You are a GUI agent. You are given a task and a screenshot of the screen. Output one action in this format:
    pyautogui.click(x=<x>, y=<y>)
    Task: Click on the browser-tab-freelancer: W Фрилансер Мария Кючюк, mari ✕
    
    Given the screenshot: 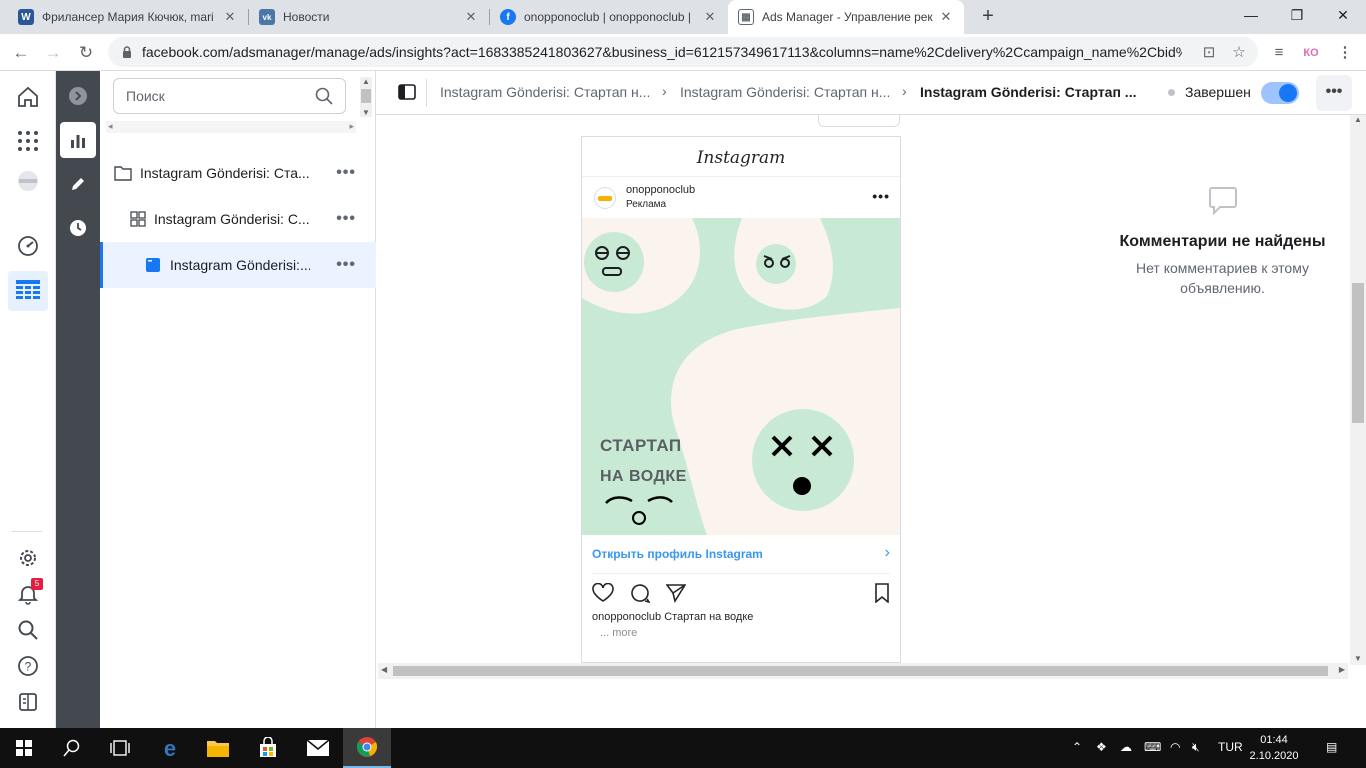 What is the action you would take?
    pyautogui.click(x=128, y=17)
    